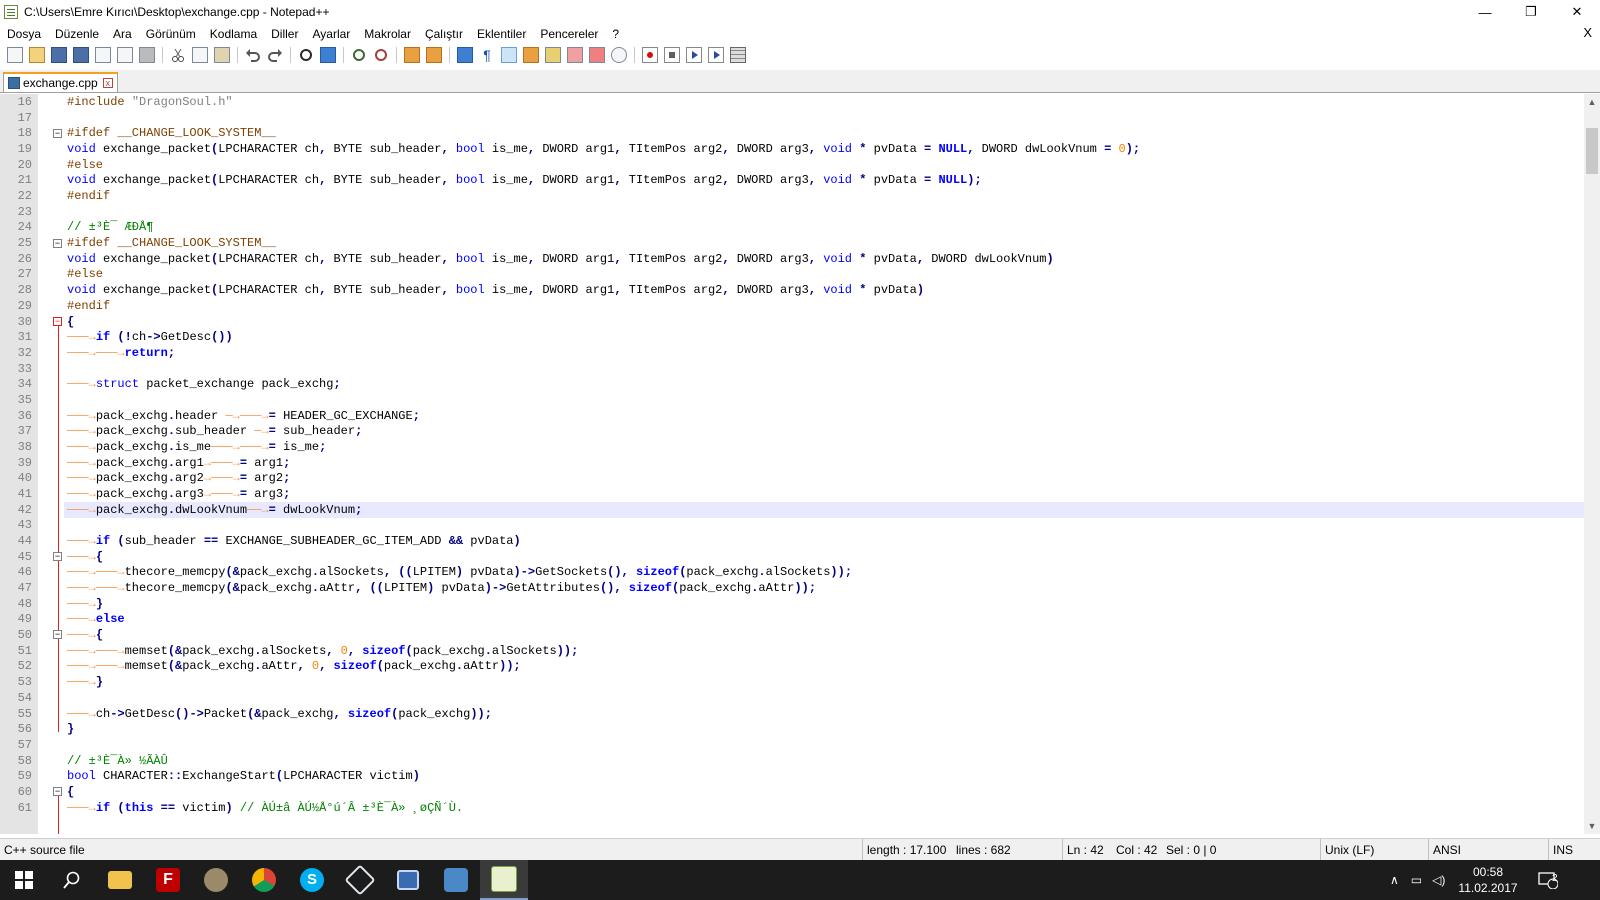 The width and height of the screenshot is (1600, 900). I want to click on code-line: 22 #endif, so click(792, 196).